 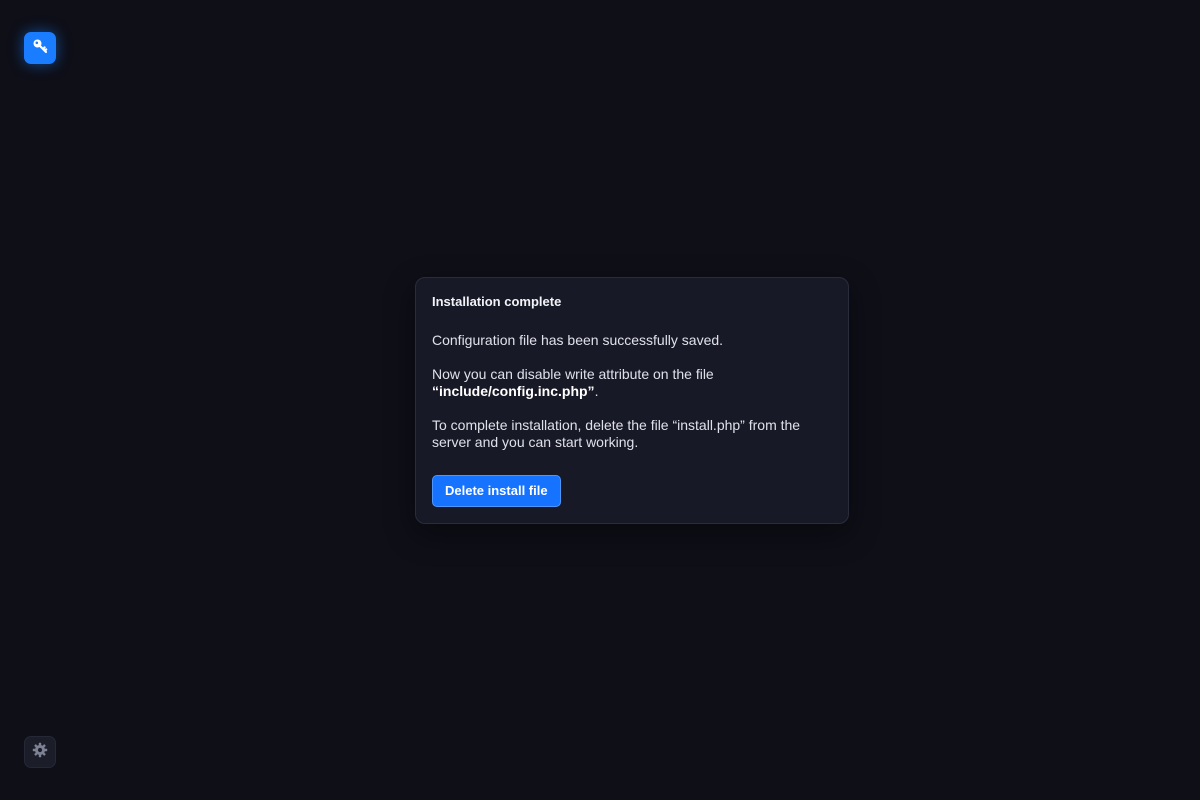 What do you see at coordinates (596, 391) in the screenshot?
I see `config-file-suffix: .` at bounding box center [596, 391].